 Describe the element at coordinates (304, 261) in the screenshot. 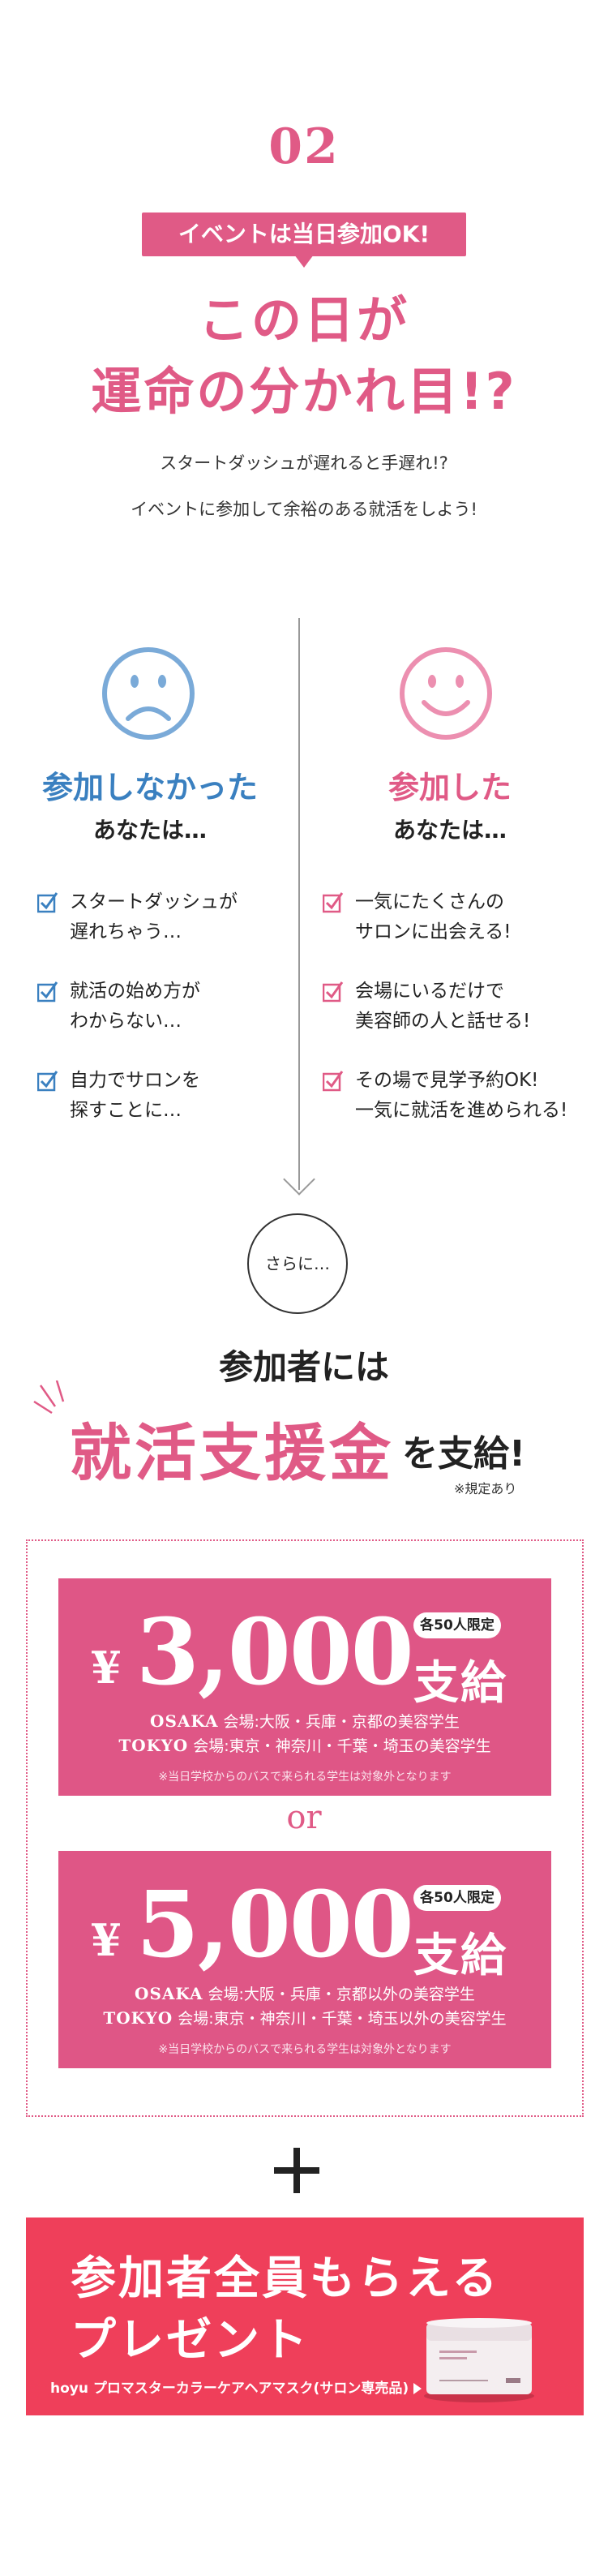

I see `badge-tail` at that location.